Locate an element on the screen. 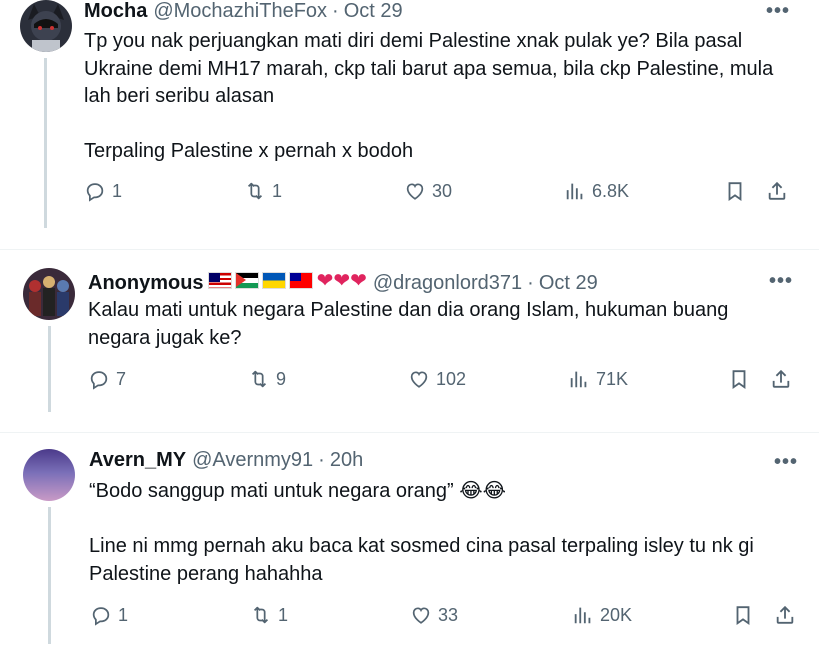 The height and width of the screenshot is (654, 819). tweet-header: Mocha @MochazhiTheFox · Oct 29 is located at coordinates (243, 11).